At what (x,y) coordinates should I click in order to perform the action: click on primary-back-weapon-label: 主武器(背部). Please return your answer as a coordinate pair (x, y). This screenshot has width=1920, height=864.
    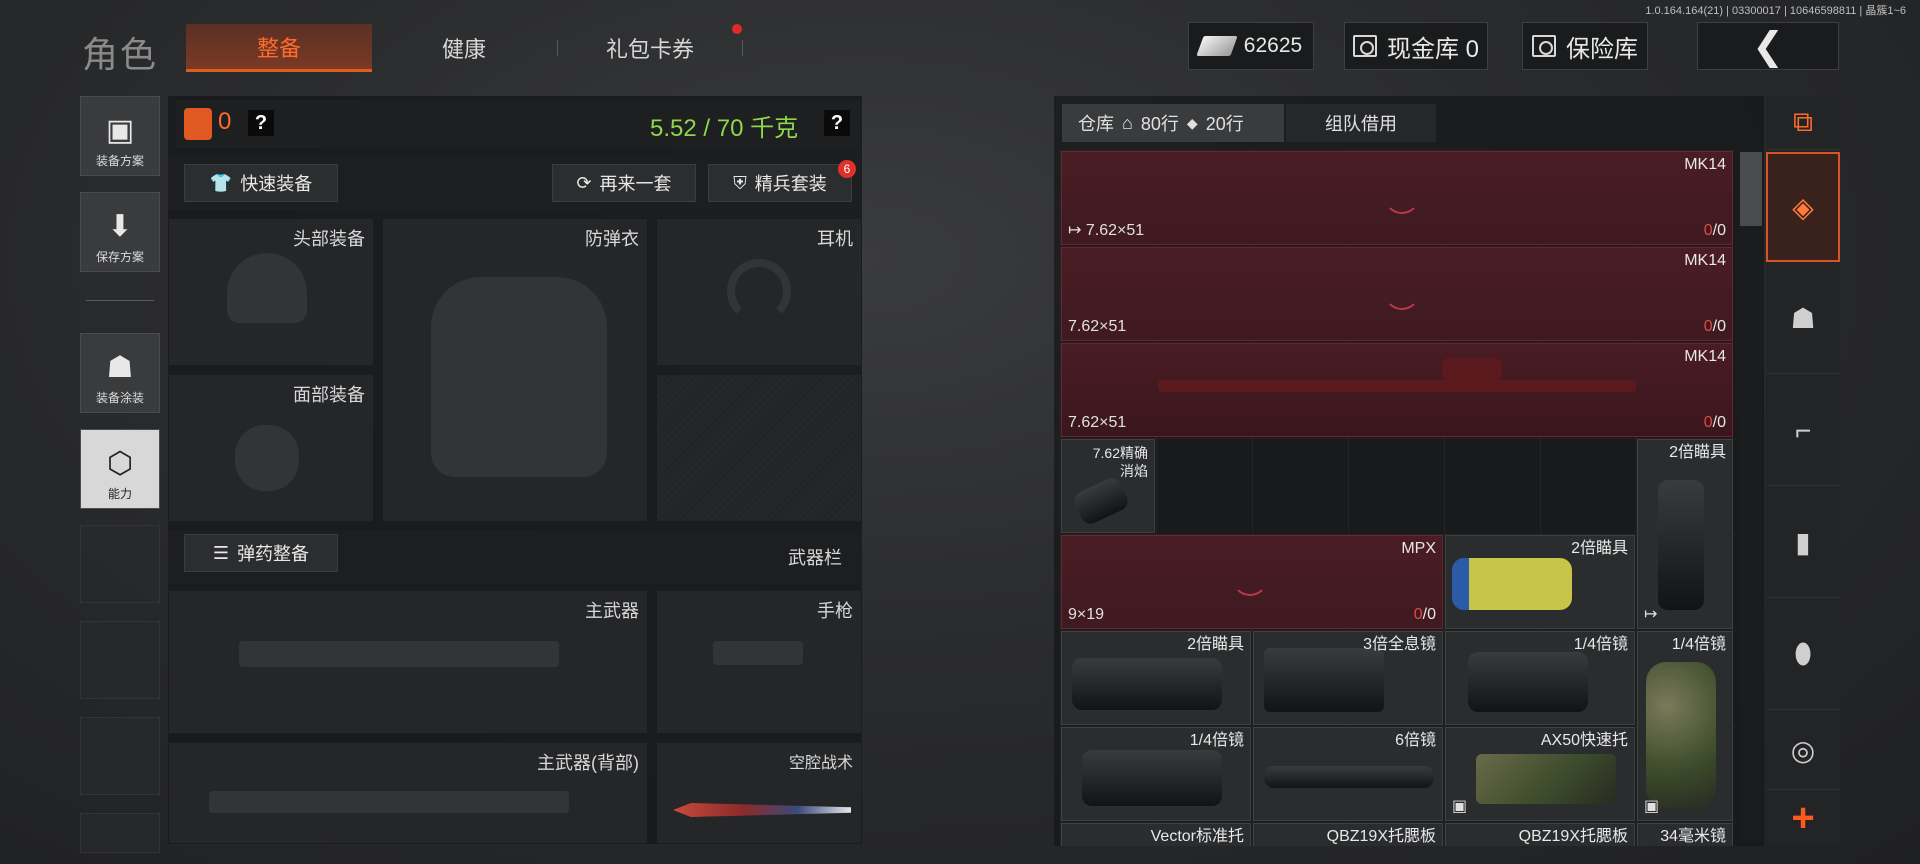
    Looking at the image, I should click on (588, 763).